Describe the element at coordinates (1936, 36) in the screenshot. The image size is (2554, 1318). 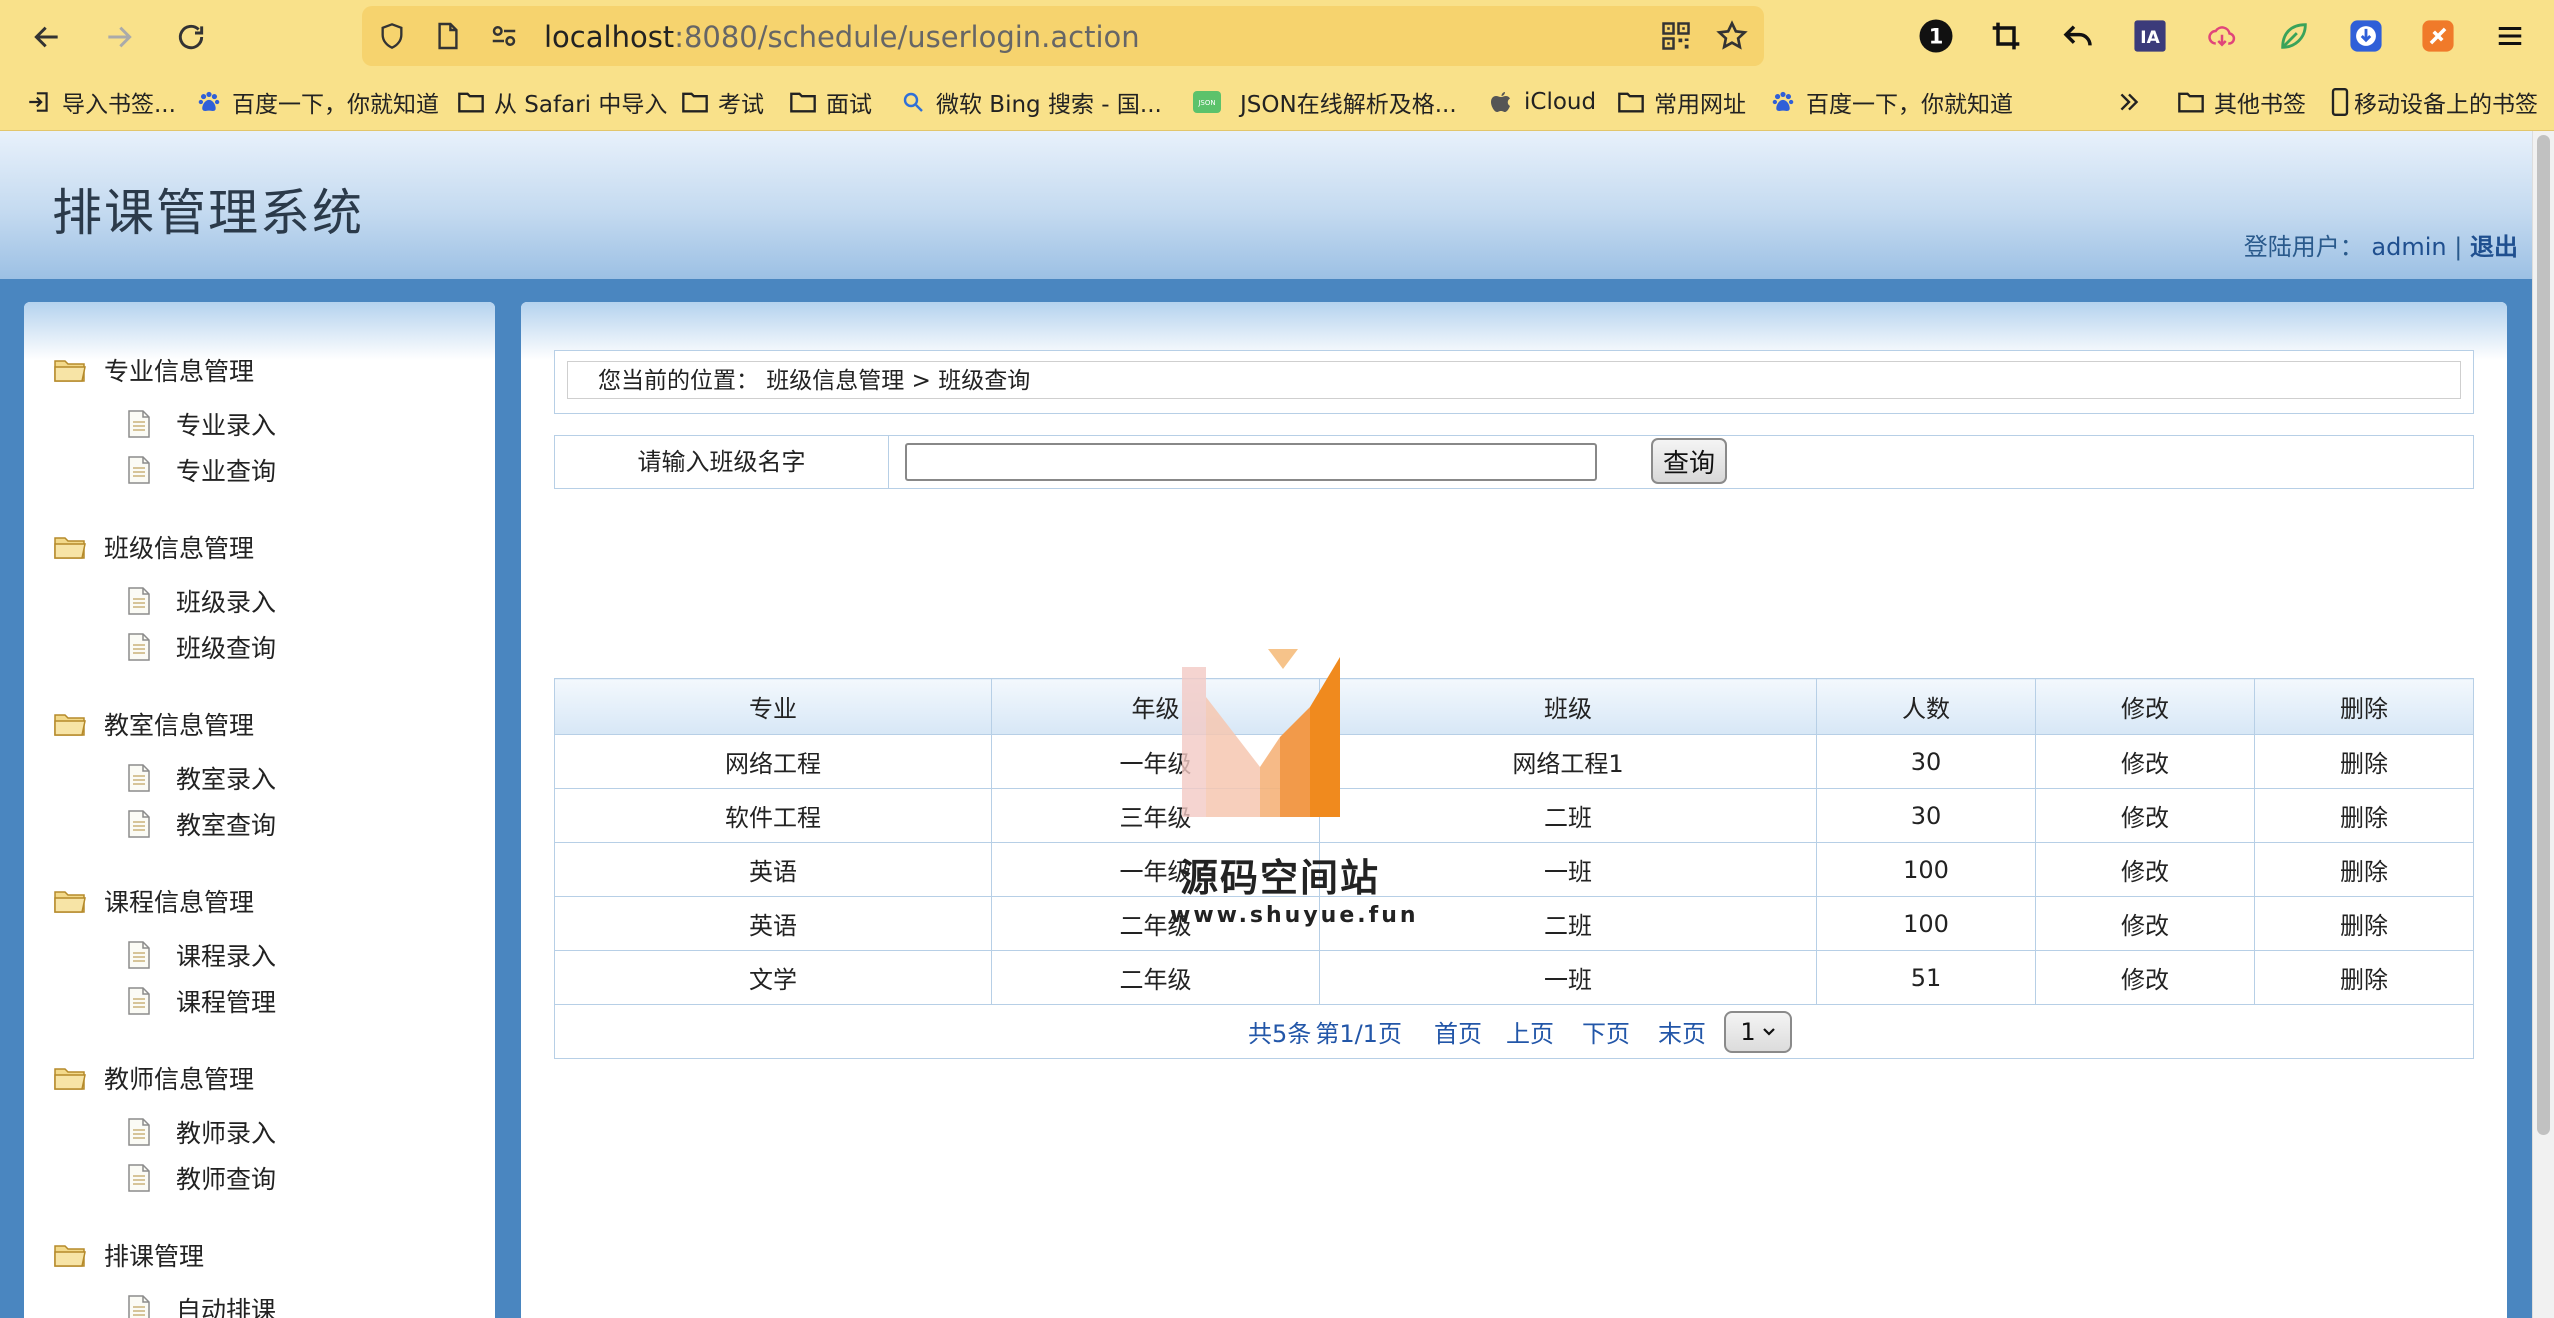
I see `badge-extension-icon: 1` at that location.